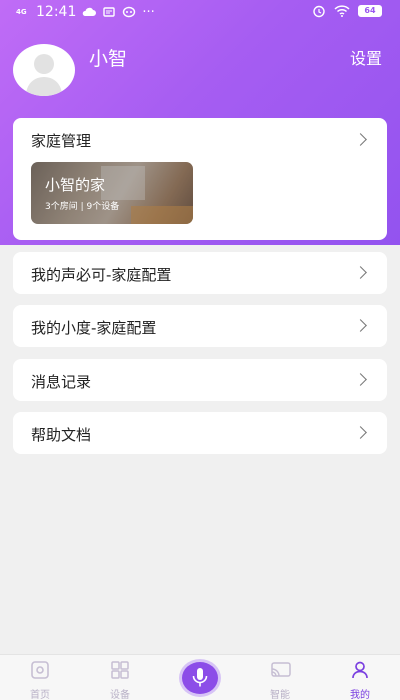  I want to click on status-time: 12:41, so click(56, 12).